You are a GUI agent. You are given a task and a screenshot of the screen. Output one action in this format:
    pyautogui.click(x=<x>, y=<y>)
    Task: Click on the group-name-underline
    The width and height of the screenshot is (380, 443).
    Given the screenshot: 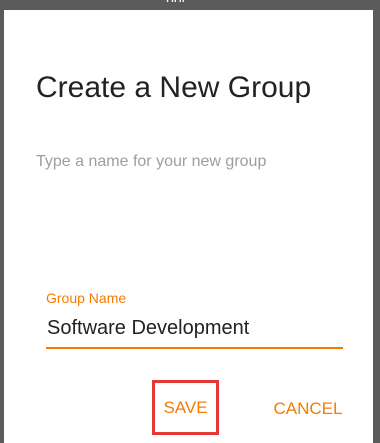 What is the action you would take?
    pyautogui.click(x=194, y=348)
    